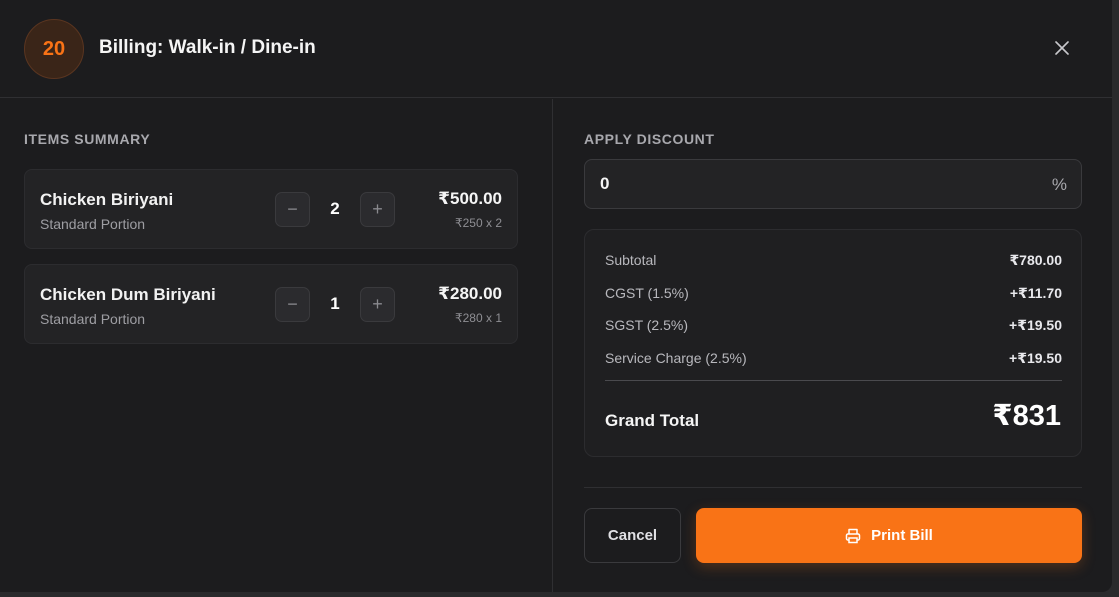  Describe the element at coordinates (902, 535) in the screenshot. I see `print-bill-label: Print Bill` at that location.